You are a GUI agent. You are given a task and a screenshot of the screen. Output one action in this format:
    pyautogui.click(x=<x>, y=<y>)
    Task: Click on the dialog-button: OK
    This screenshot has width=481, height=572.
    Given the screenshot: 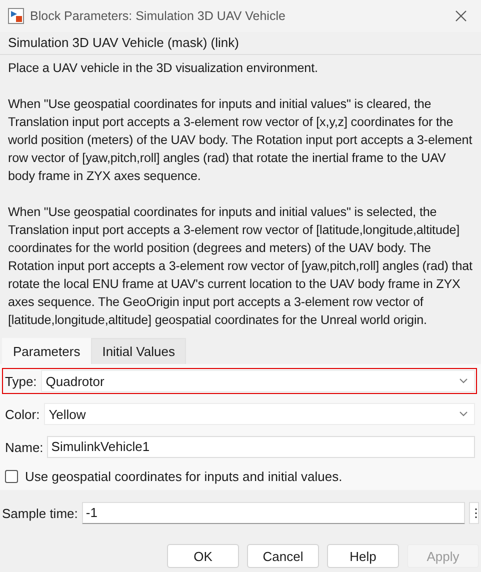 What is the action you would take?
    pyautogui.click(x=203, y=556)
    